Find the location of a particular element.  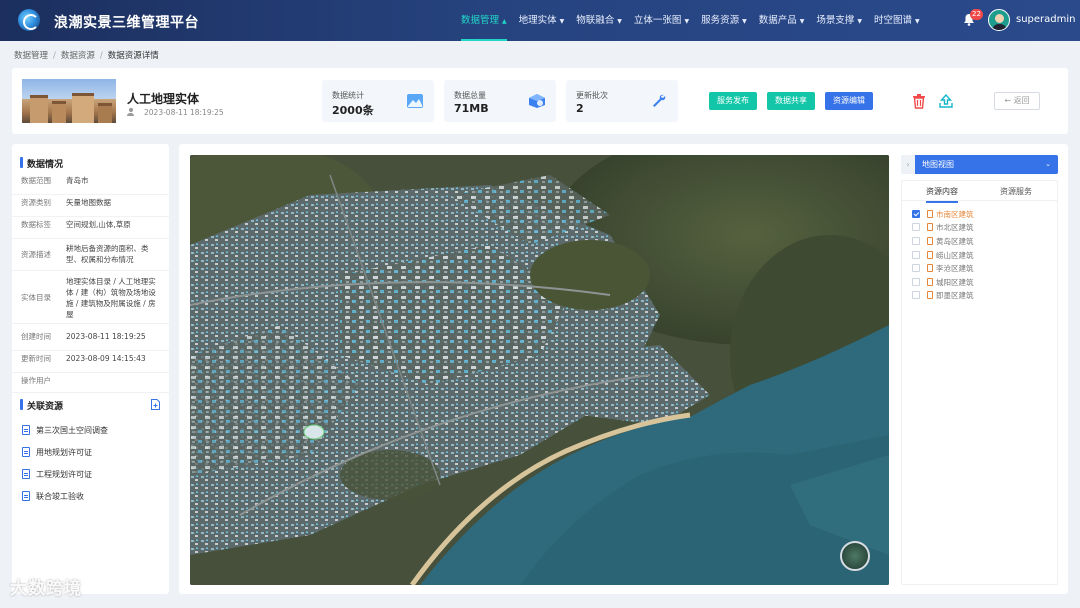

info-row: 资源描述 耕地后备资源的面积、类型、权属和分布情况 is located at coordinates (90, 257).